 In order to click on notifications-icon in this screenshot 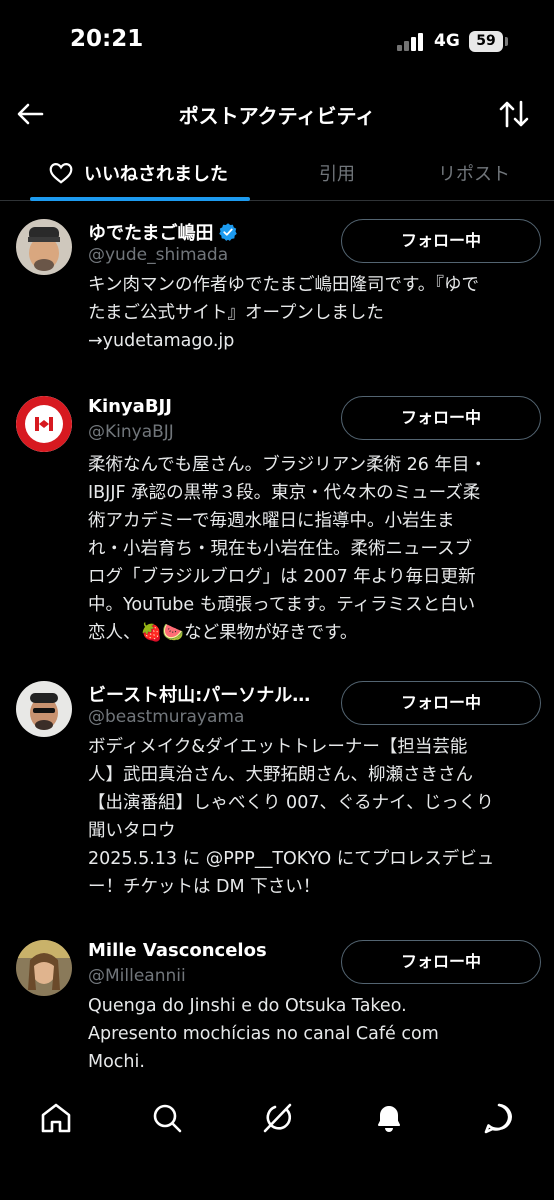, I will do `click(389, 1119)`.